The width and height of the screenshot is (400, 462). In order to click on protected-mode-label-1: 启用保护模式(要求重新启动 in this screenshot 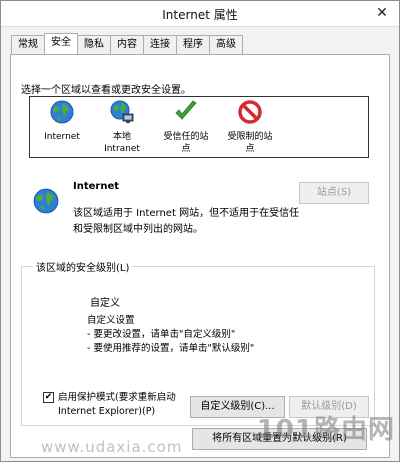, I will do `click(117, 397)`.